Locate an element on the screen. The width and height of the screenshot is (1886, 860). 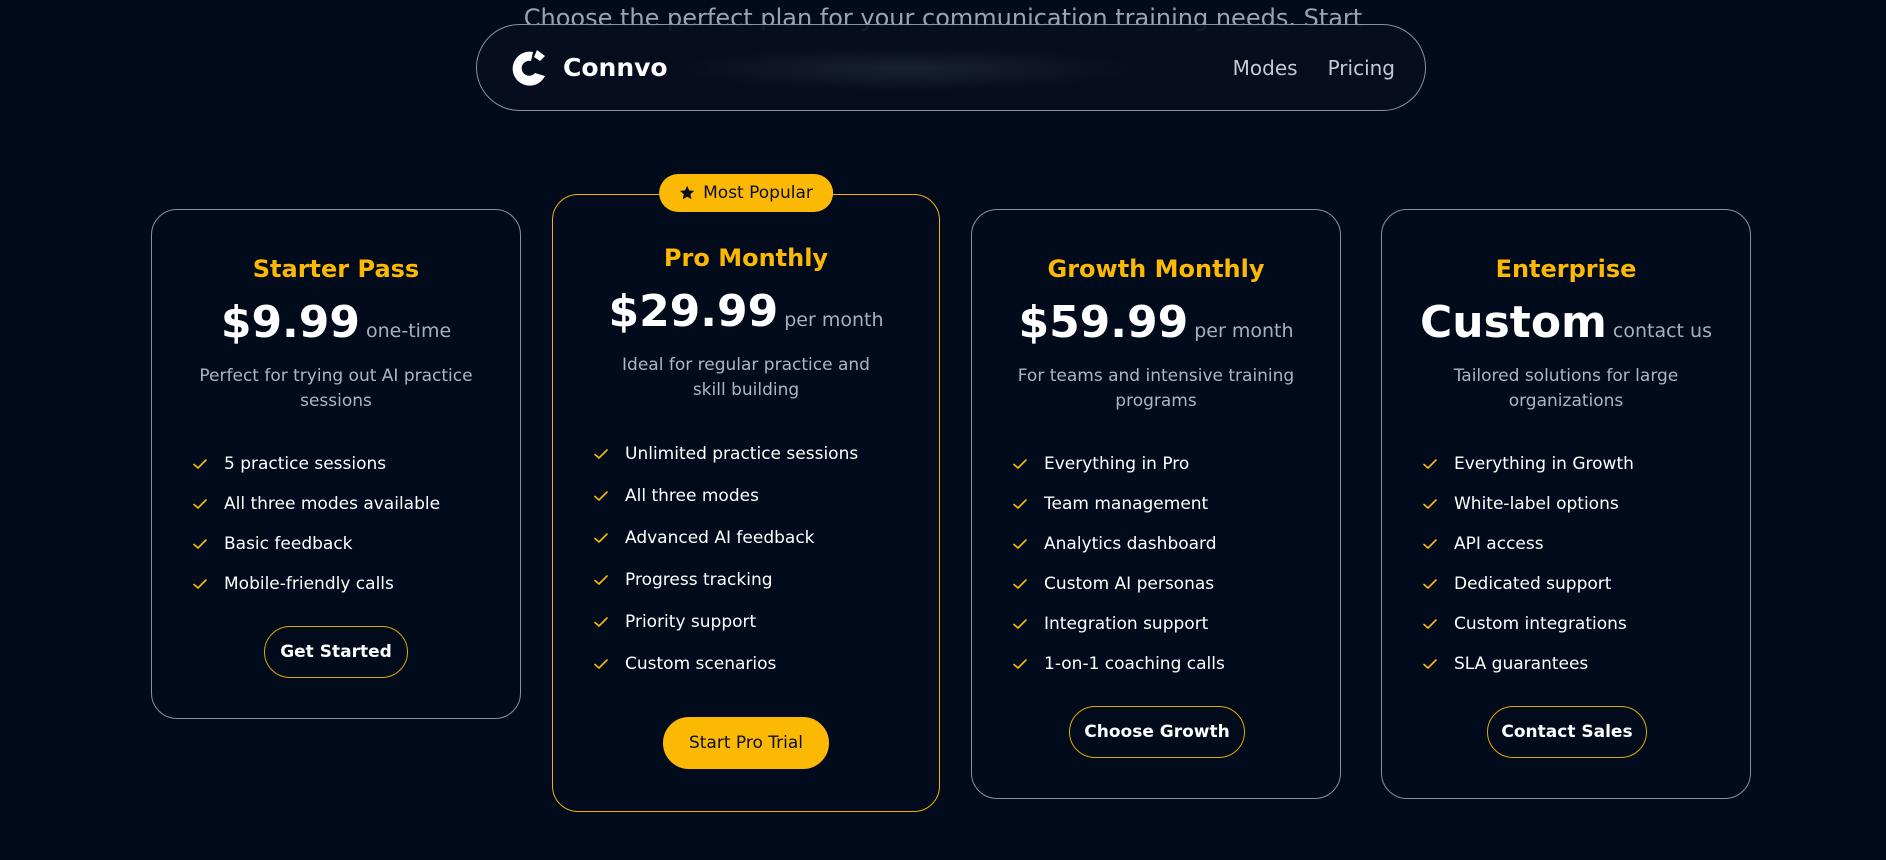
feature-label: Priority support is located at coordinates (691, 622).